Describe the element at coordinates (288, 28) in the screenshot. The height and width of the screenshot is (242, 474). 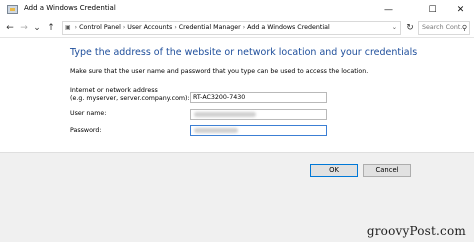
I see `breadcrumb-add-windows-credential: Add a Windows Credential` at that location.